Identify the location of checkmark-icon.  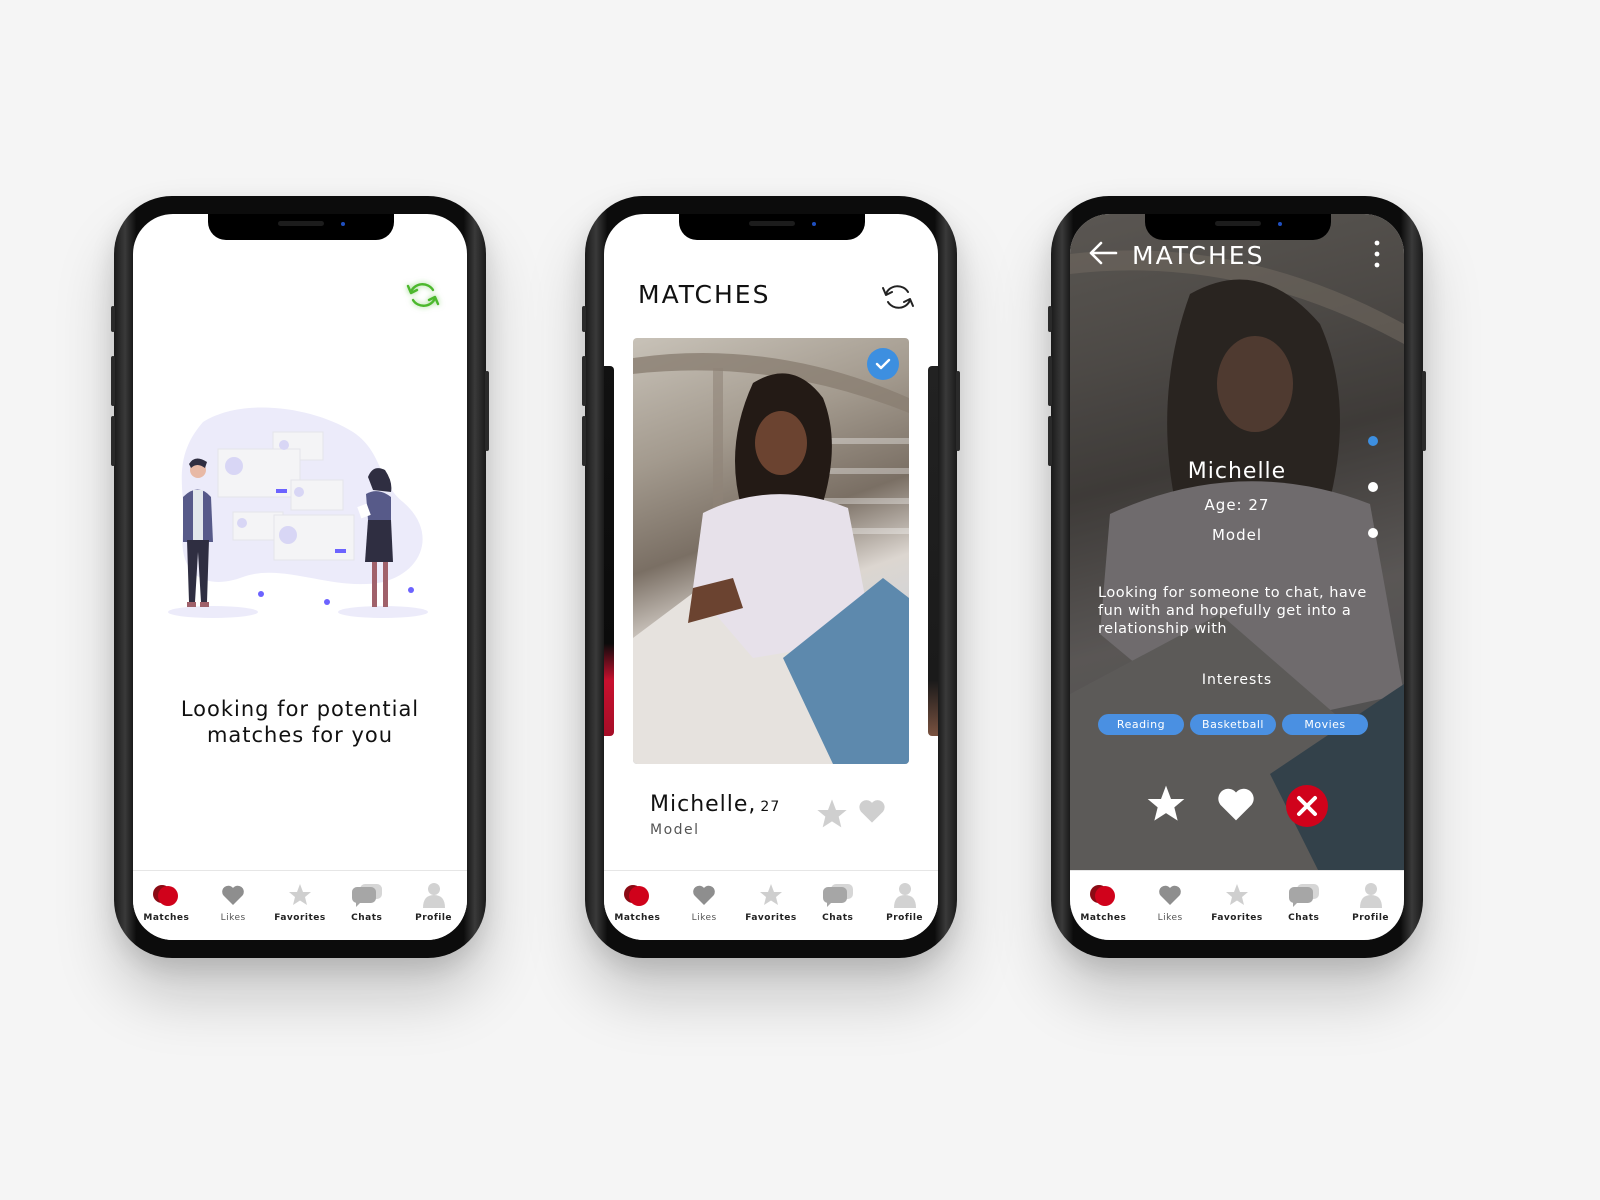
(883, 364).